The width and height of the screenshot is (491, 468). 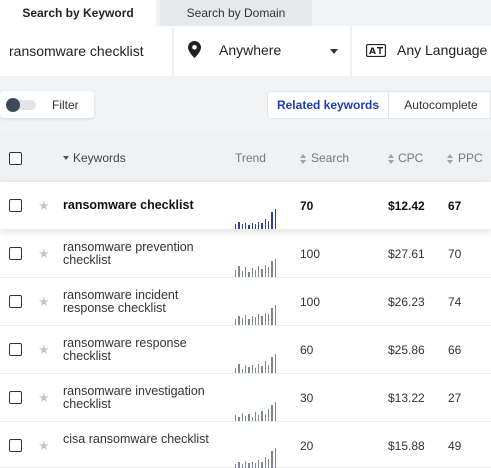 I want to click on search-mode-tabs: Search by Keyword Search by Domain, so click(x=245, y=13).